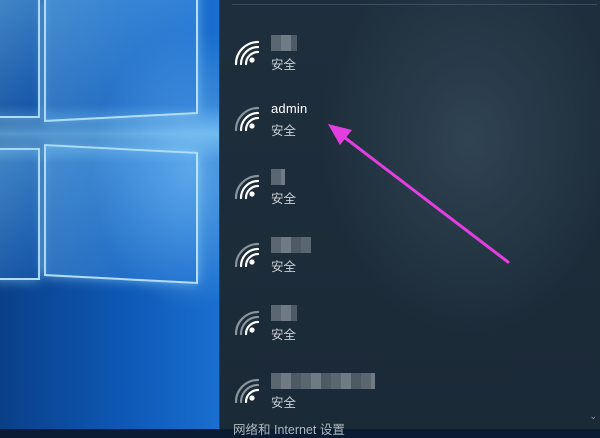 The image size is (600, 438). I want to click on chevron-down-icon: ⌄, so click(593, 417).